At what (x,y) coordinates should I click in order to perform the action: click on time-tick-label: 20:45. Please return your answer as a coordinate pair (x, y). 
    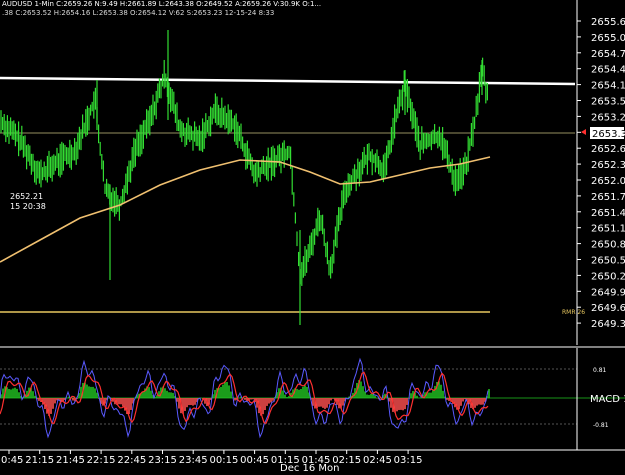
    Looking at the image, I should click on (11, 460).